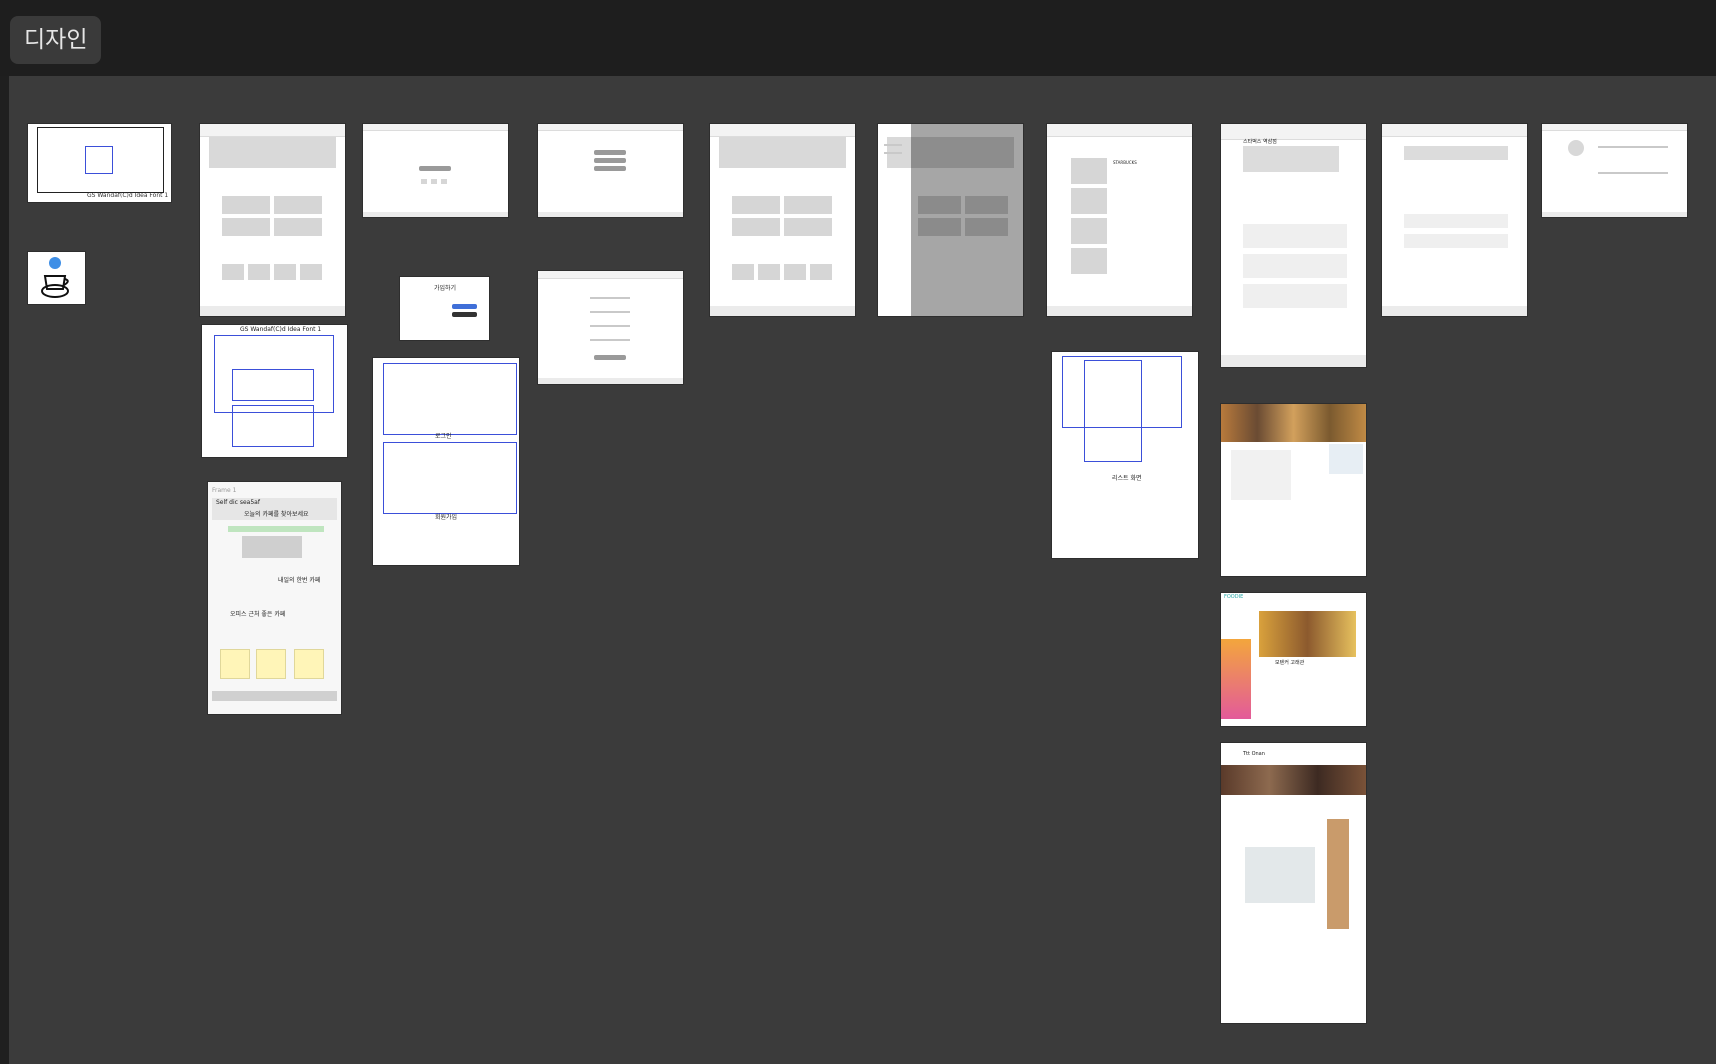  I want to click on top-bar: 디자인, so click(858, 38).